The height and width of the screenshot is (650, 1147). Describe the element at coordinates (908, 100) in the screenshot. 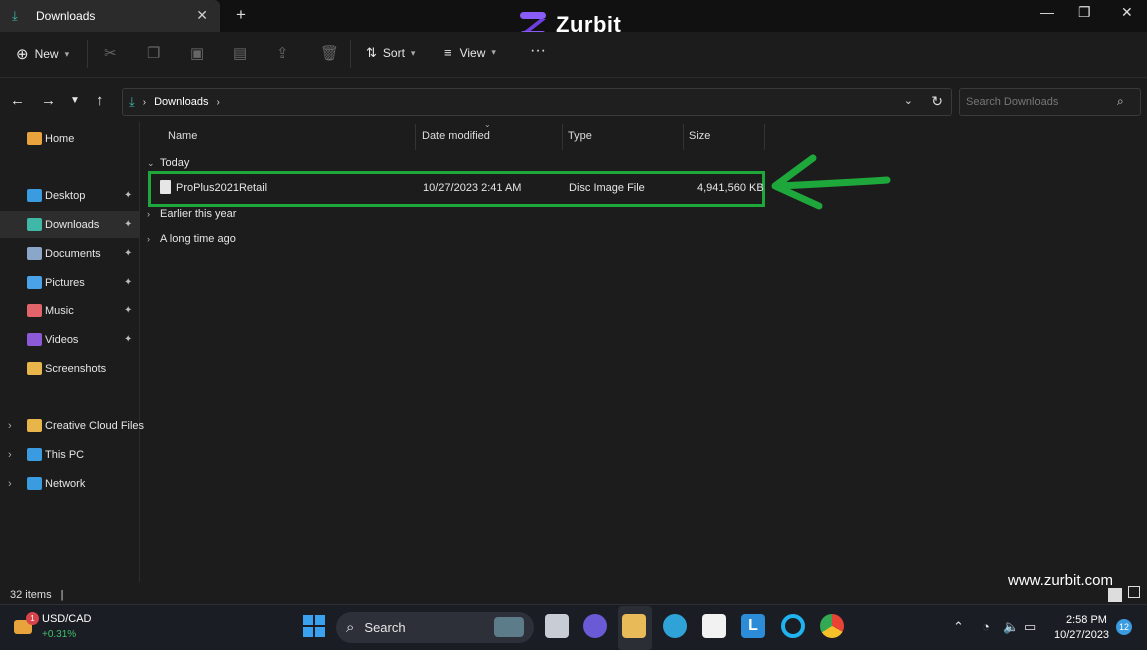

I see `address-dropdown-icon: ⌄` at that location.